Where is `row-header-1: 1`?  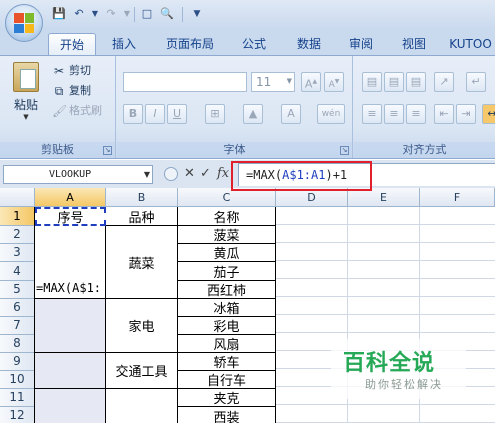
row-header-1: 1 is located at coordinates (17, 216).